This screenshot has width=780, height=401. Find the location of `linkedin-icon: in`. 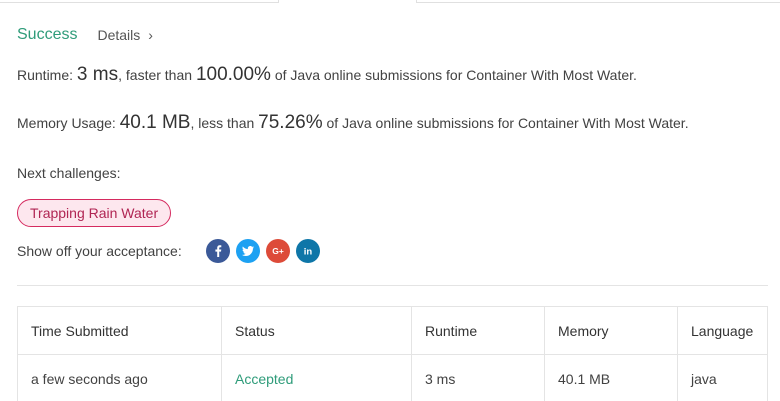

linkedin-icon: in is located at coordinates (307, 251).